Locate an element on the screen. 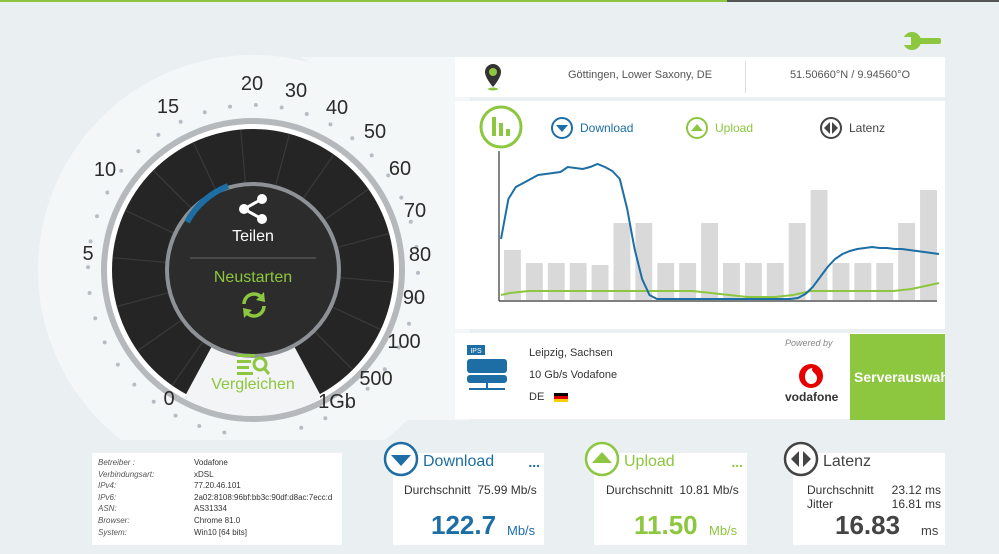 The image size is (999, 554). download-title: Download is located at coordinates (459, 461).